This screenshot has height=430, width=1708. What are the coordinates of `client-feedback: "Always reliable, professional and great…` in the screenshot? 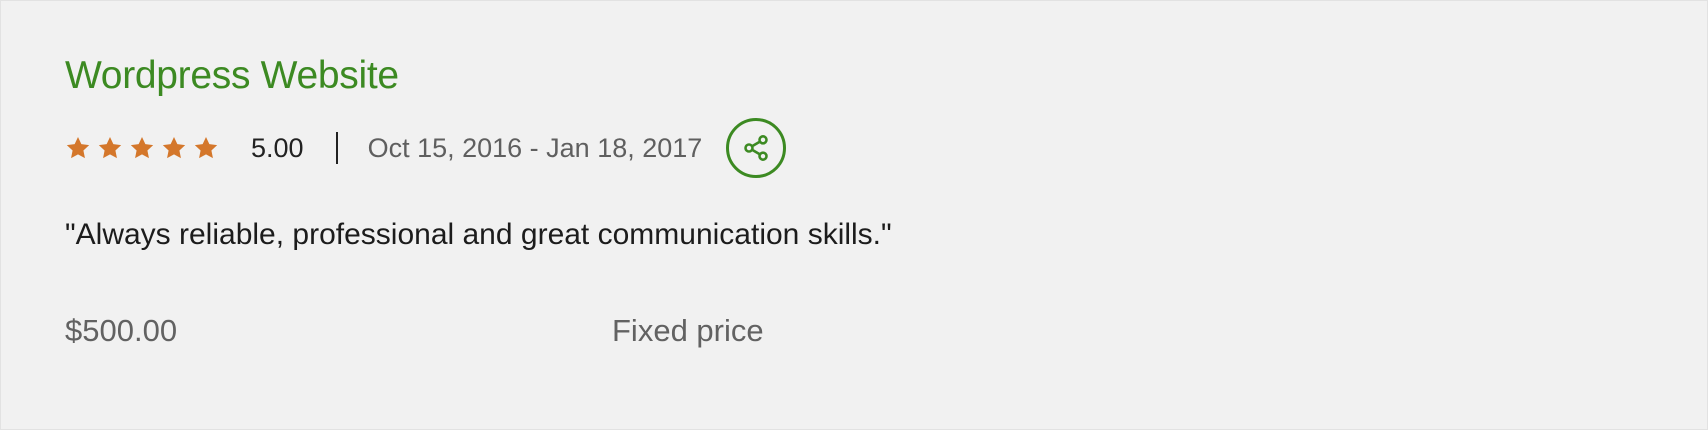 It's located at (478, 234).